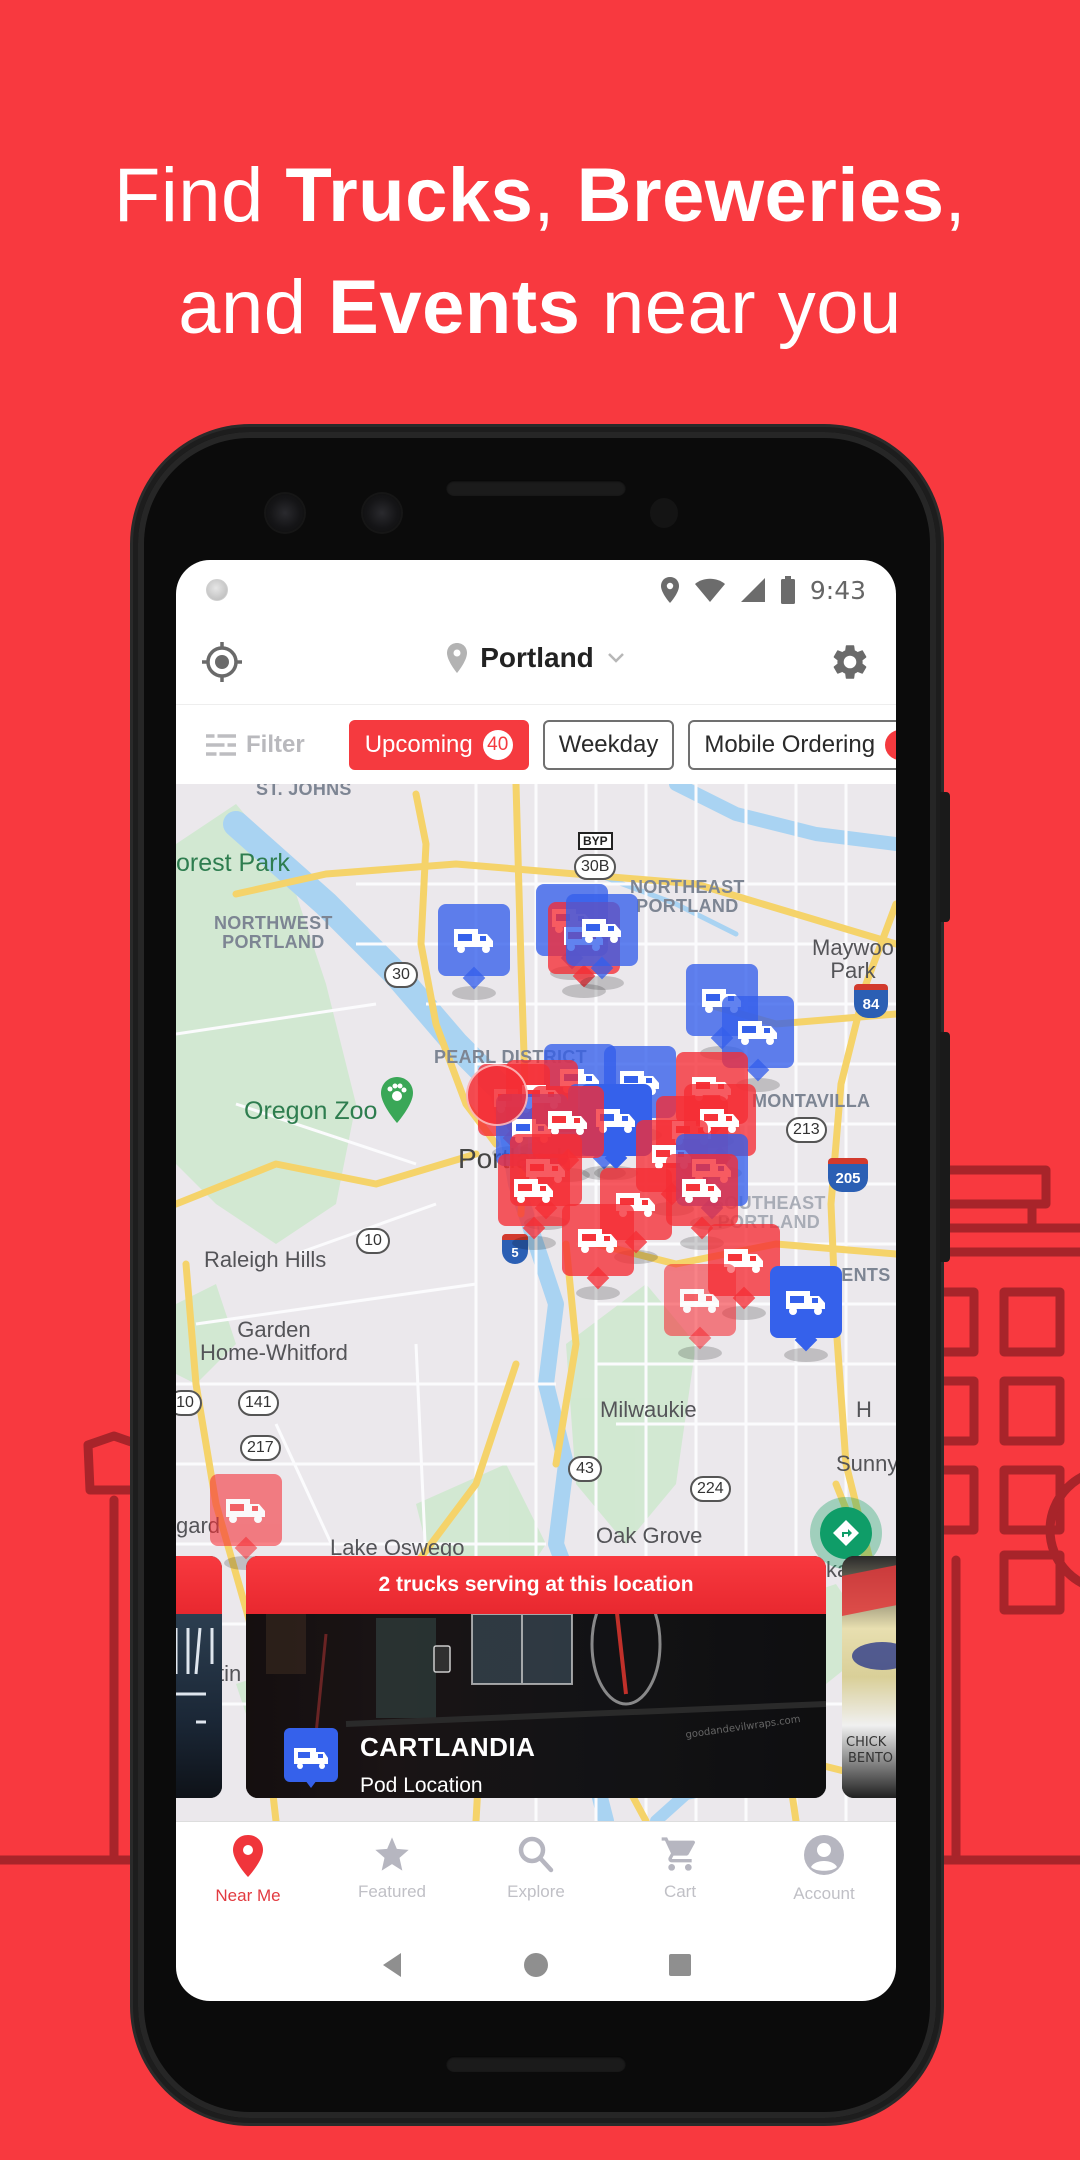 The height and width of the screenshot is (2160, 1080). I want to click on gps-locate-icon, so click(222, 662).